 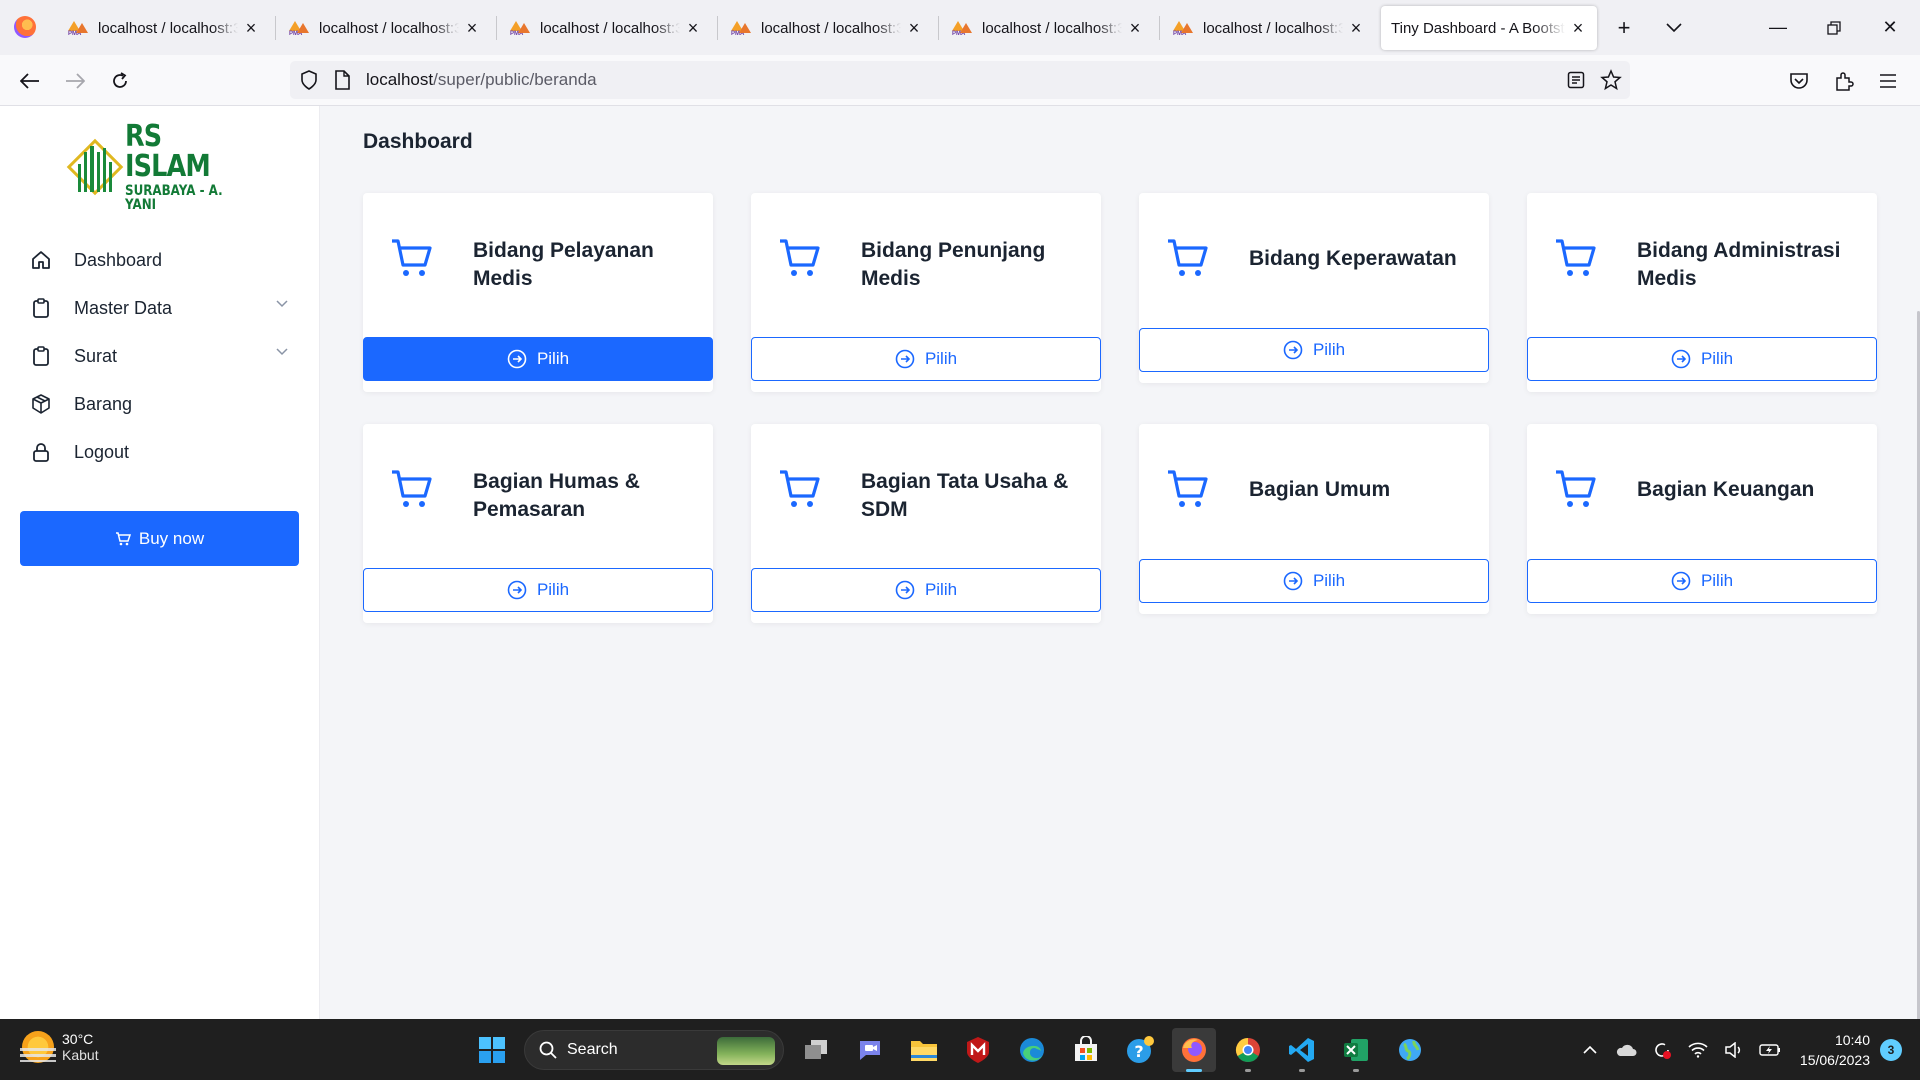 What do you see at coordinates (1890, 27) in the screenshot?
I see `close-window-button: ✕` at bounding box center [1890, 27].